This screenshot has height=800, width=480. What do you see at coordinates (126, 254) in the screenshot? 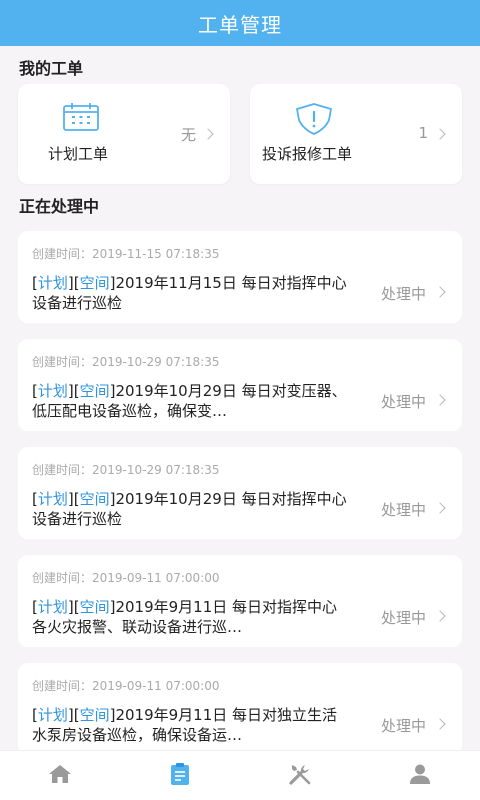
I see `created-time: 创建时间：2019-11-15 07:18:35` at bounding box center [126, 254].